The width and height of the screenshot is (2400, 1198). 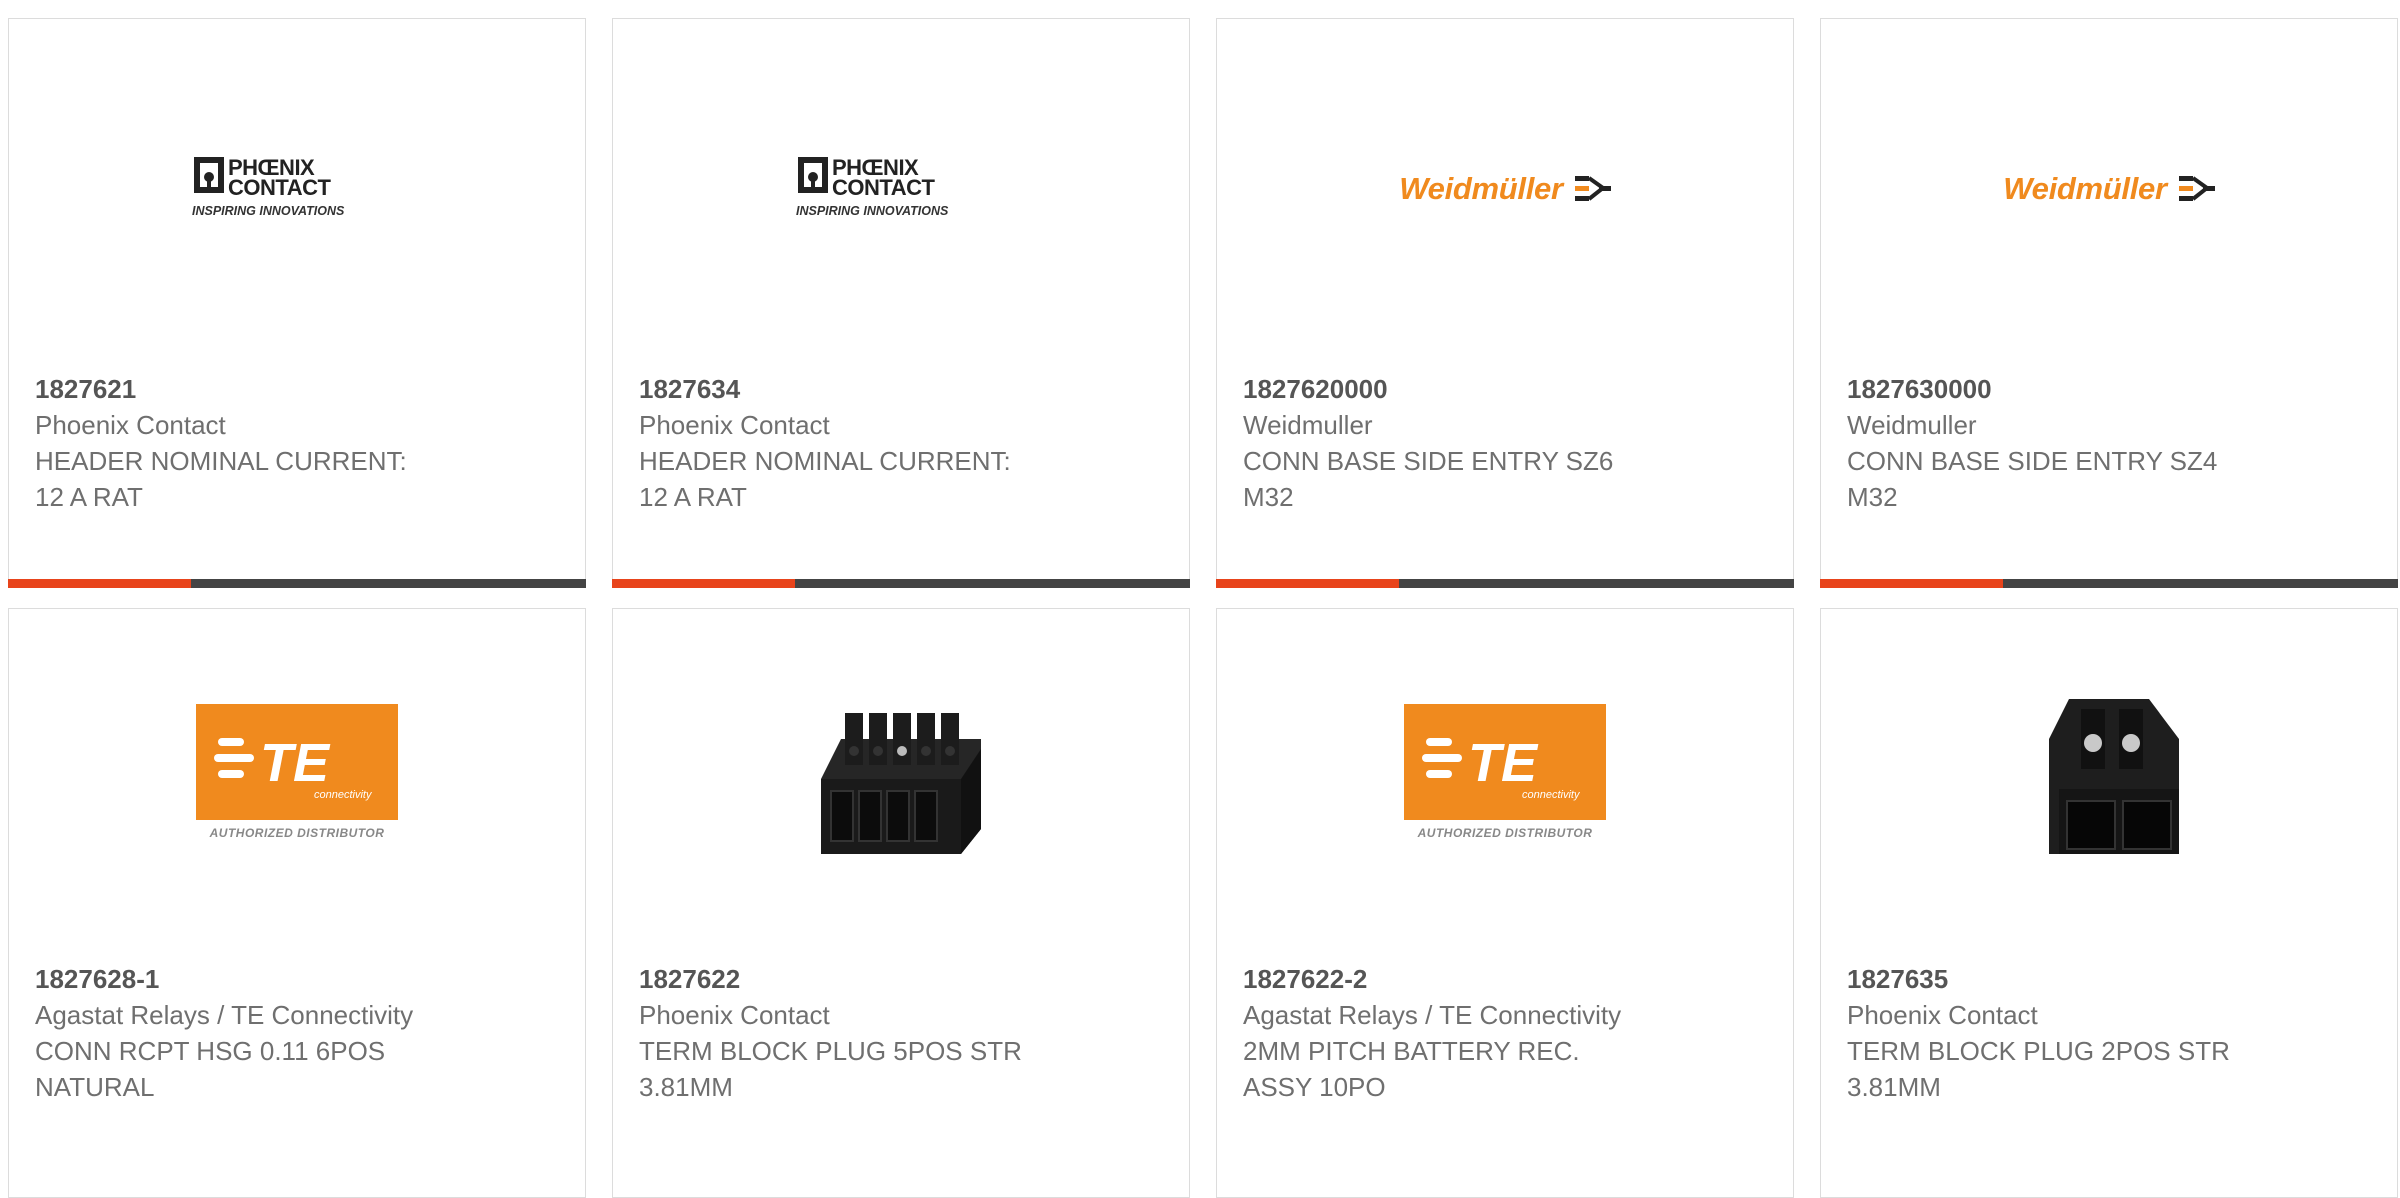 What do you see at coordinates (210, 1069) in the screenshot?
I see `product-description: CONN RCPT HSG 0.11 6POS NATURAL` at bounding box center [210, 1069].